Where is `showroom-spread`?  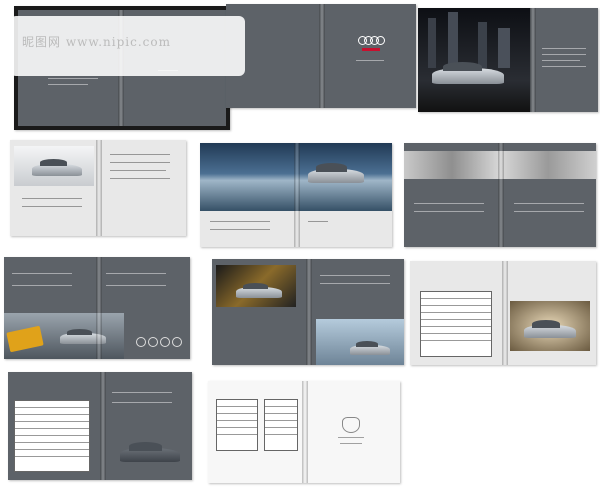 showroom-spread is located at coordinates (308, 312).